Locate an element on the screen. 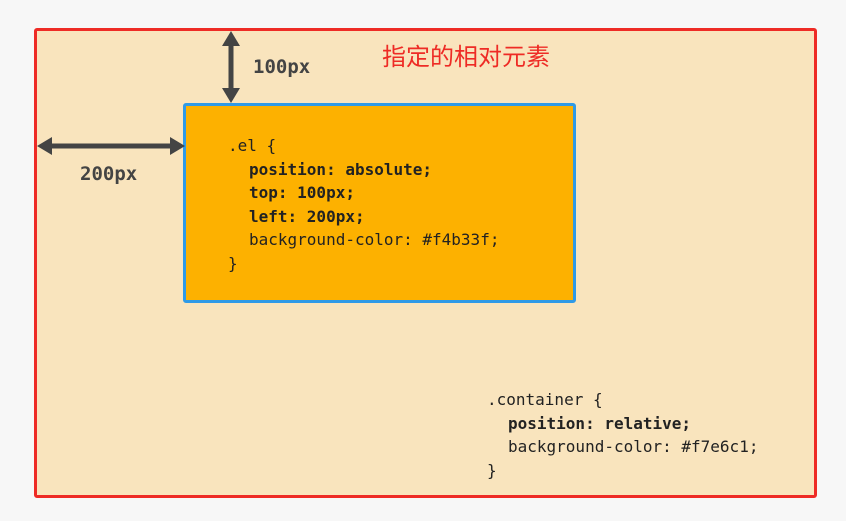 This screenshot has height=521, width=846. el-position-rule: position: absolute; is located at coordinates (341, 169).